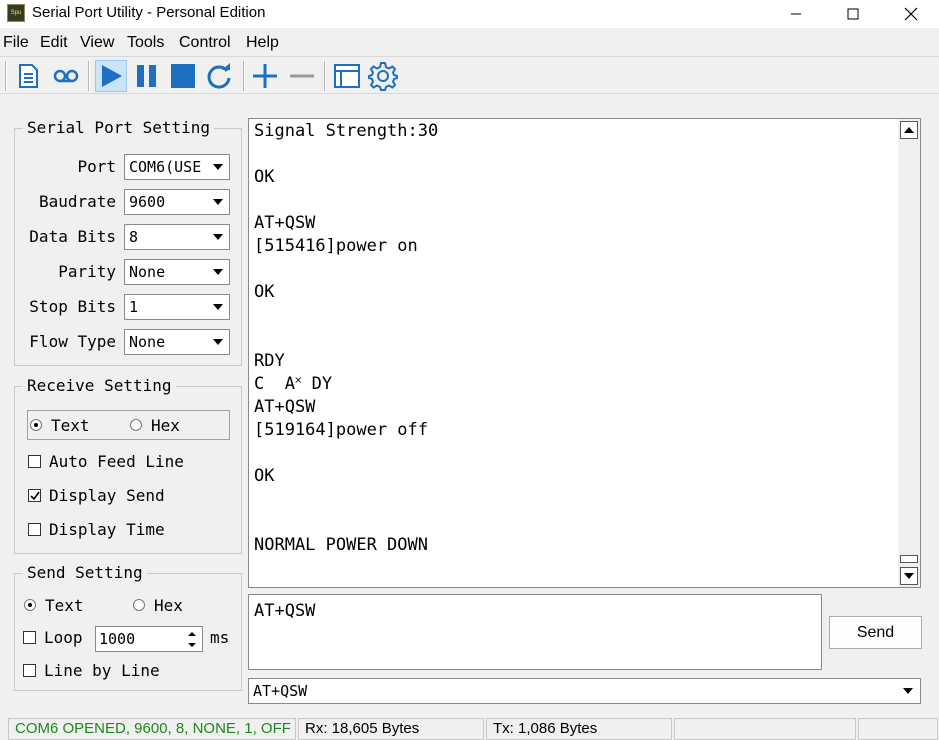 Image resolution: width=939 pixels, height=740 pixels. I want to click on send-setting-title: Send Setting, so click(85, 572).